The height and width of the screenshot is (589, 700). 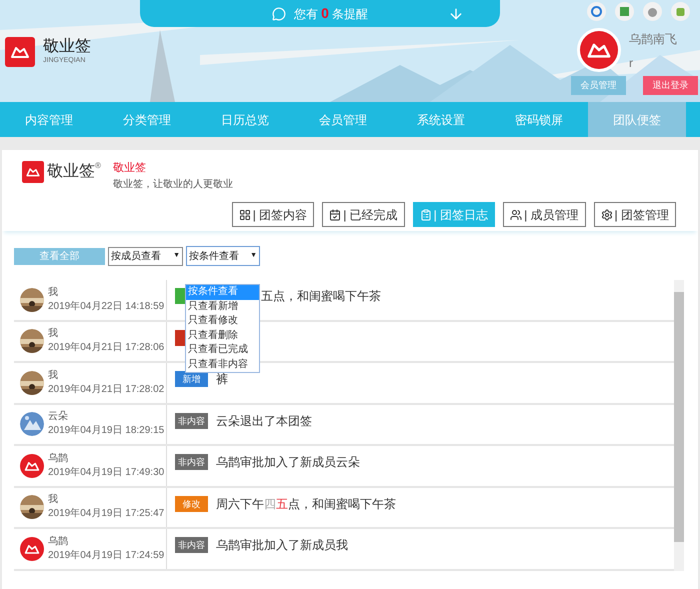 I want to click on registered-mark: ®, so click(x=98, y=166).